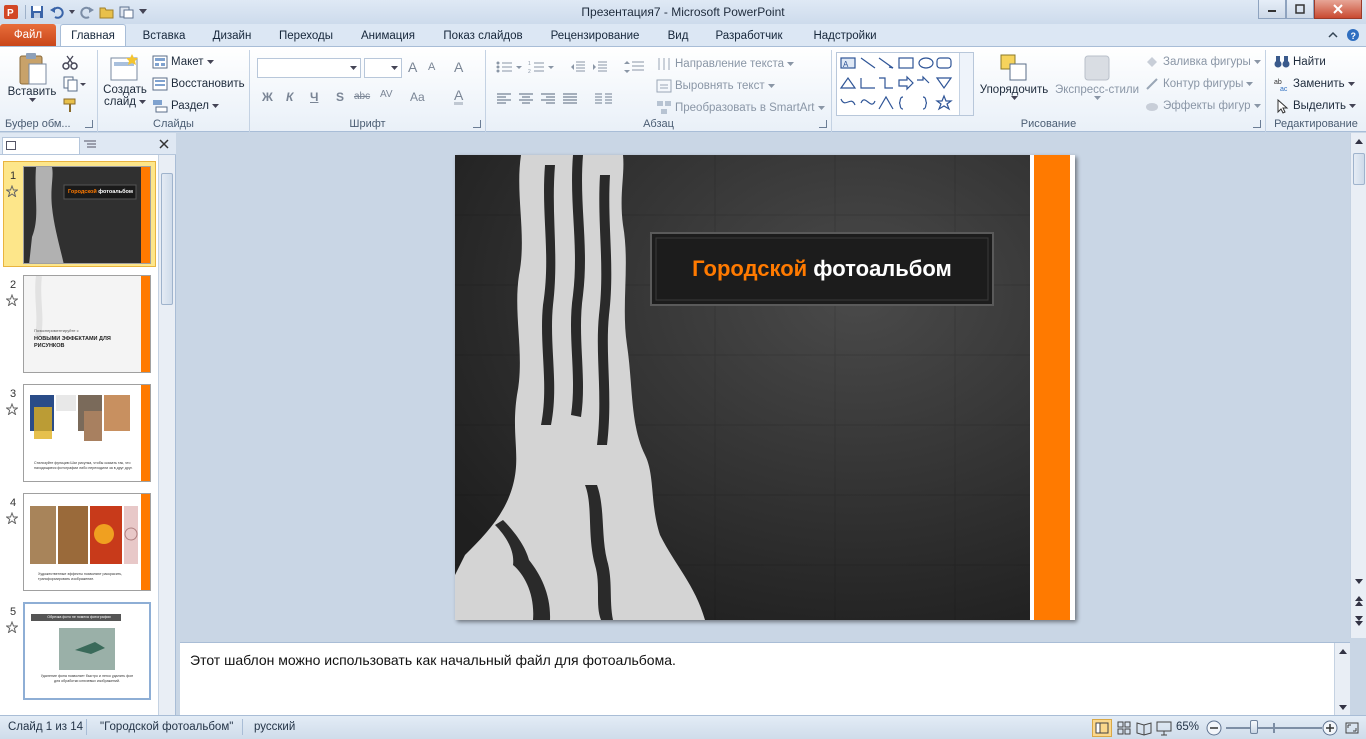 Image resolution: width=1366 pixels, height=739 pixels. What do you see at coordinates (1202, 62) in the screenshot?
I see `shape-fill-button: Заливка фигуры` at bounding box center [1202, 62].